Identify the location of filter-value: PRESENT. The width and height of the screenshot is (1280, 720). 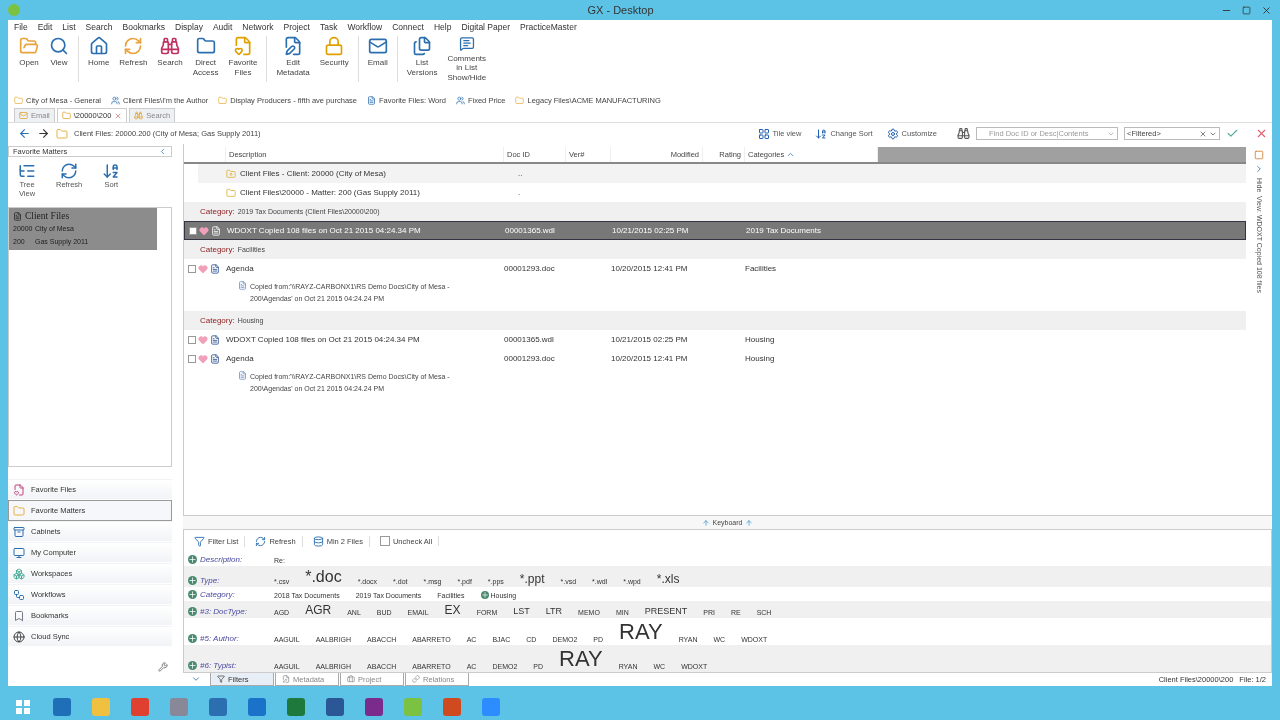
(666, 611).